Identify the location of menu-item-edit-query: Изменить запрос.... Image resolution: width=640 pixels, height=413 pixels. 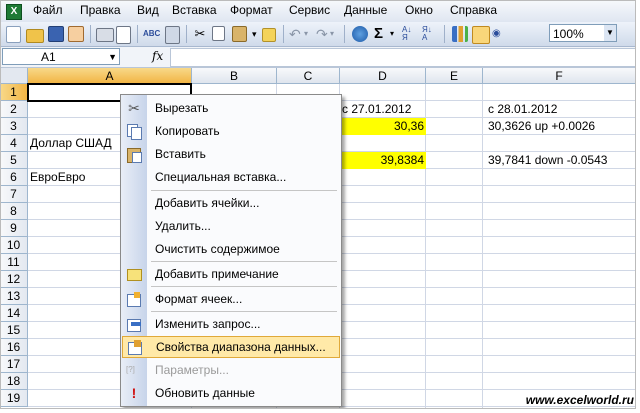
(231, 324).